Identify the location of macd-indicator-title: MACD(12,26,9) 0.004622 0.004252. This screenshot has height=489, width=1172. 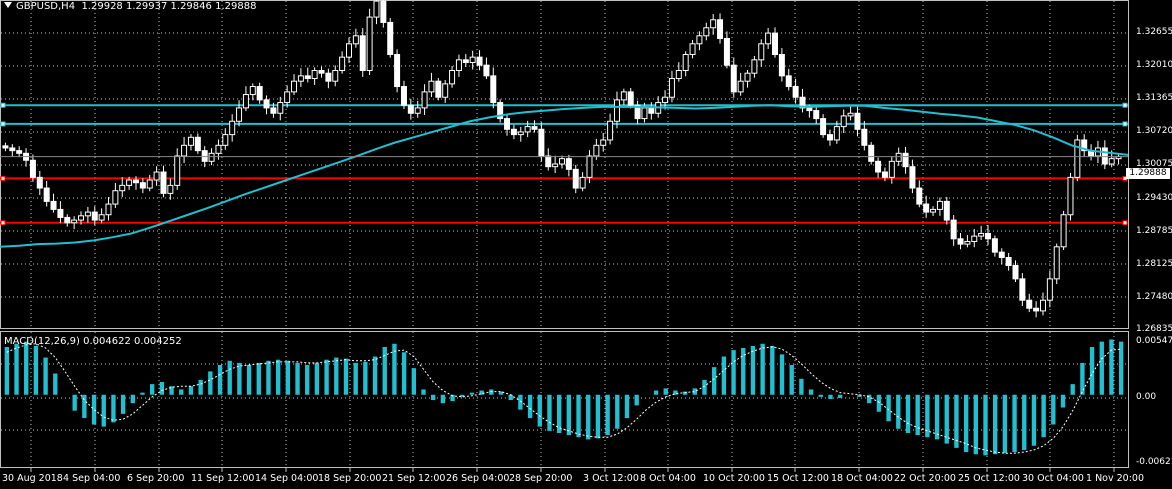
(93, 341).